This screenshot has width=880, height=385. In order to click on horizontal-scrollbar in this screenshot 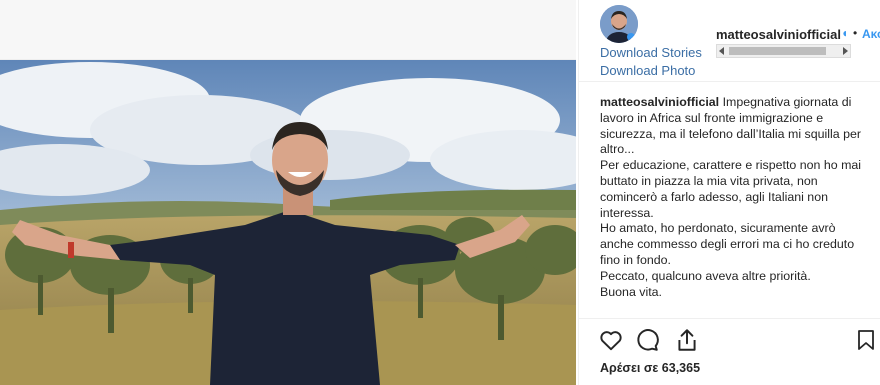, I will do `click(783, 51)`.